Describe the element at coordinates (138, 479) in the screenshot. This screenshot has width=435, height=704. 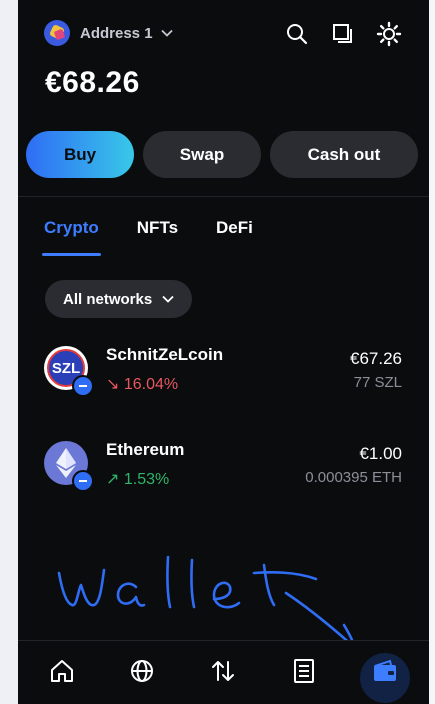
I see `asset-change: ↗ 1.53%` at that location.